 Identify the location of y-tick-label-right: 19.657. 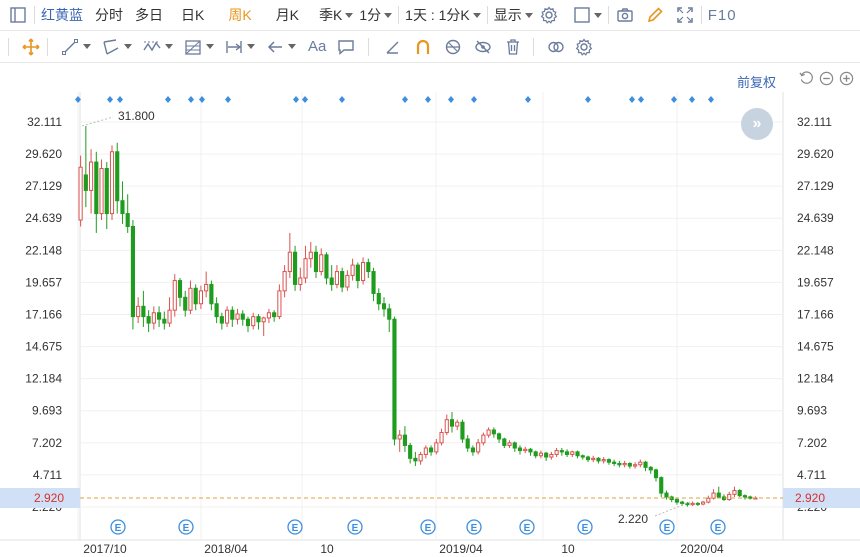
(815, 282).